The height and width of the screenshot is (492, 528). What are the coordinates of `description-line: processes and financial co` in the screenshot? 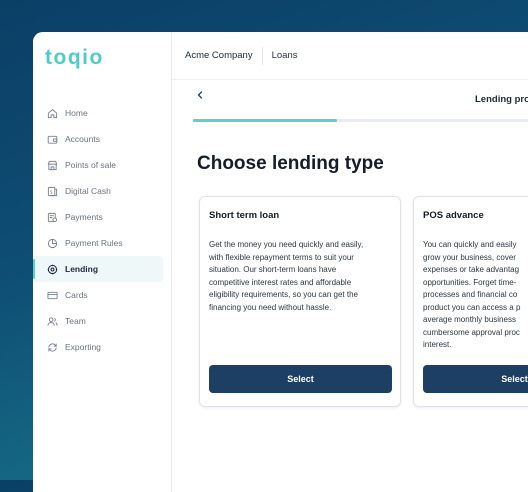 It's located at (470, 294).